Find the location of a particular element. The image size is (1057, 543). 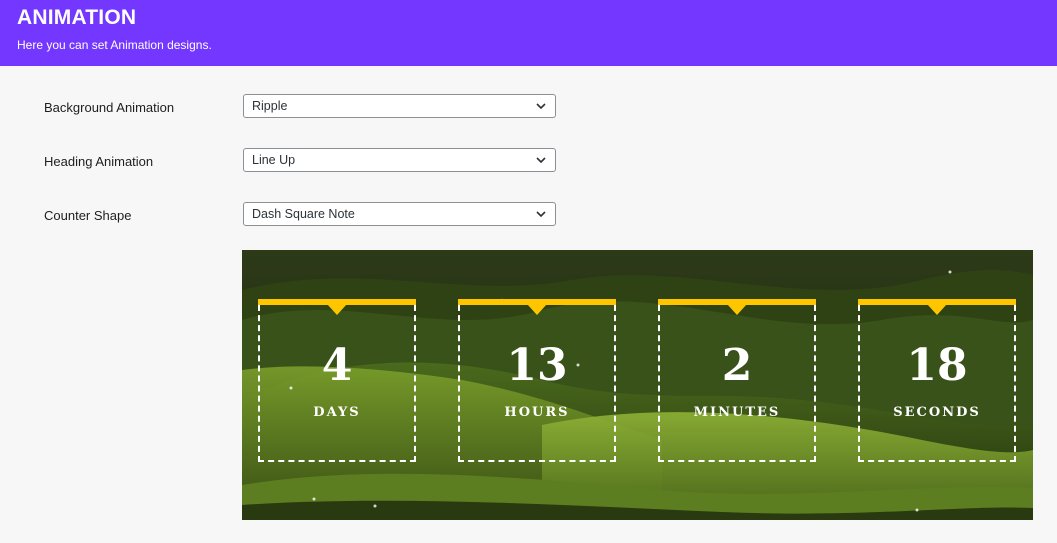

background-animation-select: Ripple is located at coordinates (399, 106).